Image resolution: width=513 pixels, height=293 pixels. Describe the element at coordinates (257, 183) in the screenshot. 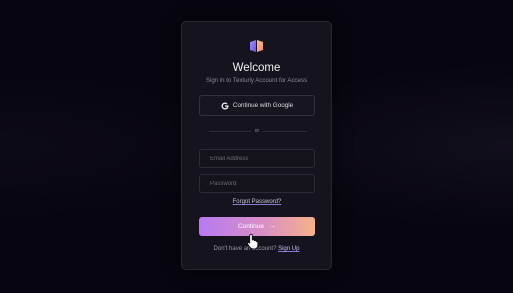

I see `password-field` at that location.